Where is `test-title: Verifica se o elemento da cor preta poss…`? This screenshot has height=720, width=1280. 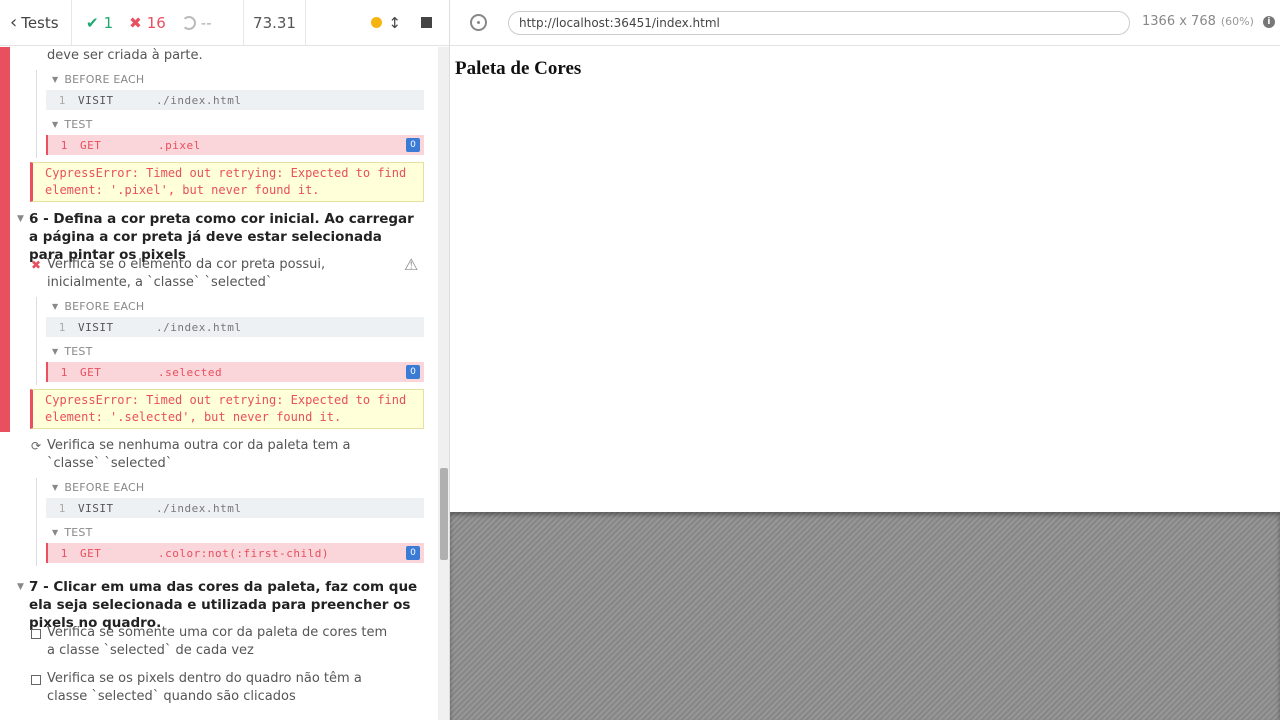
test-title: Verifica se o elemento da cor preta poss… is located at coordinates (222, 274).